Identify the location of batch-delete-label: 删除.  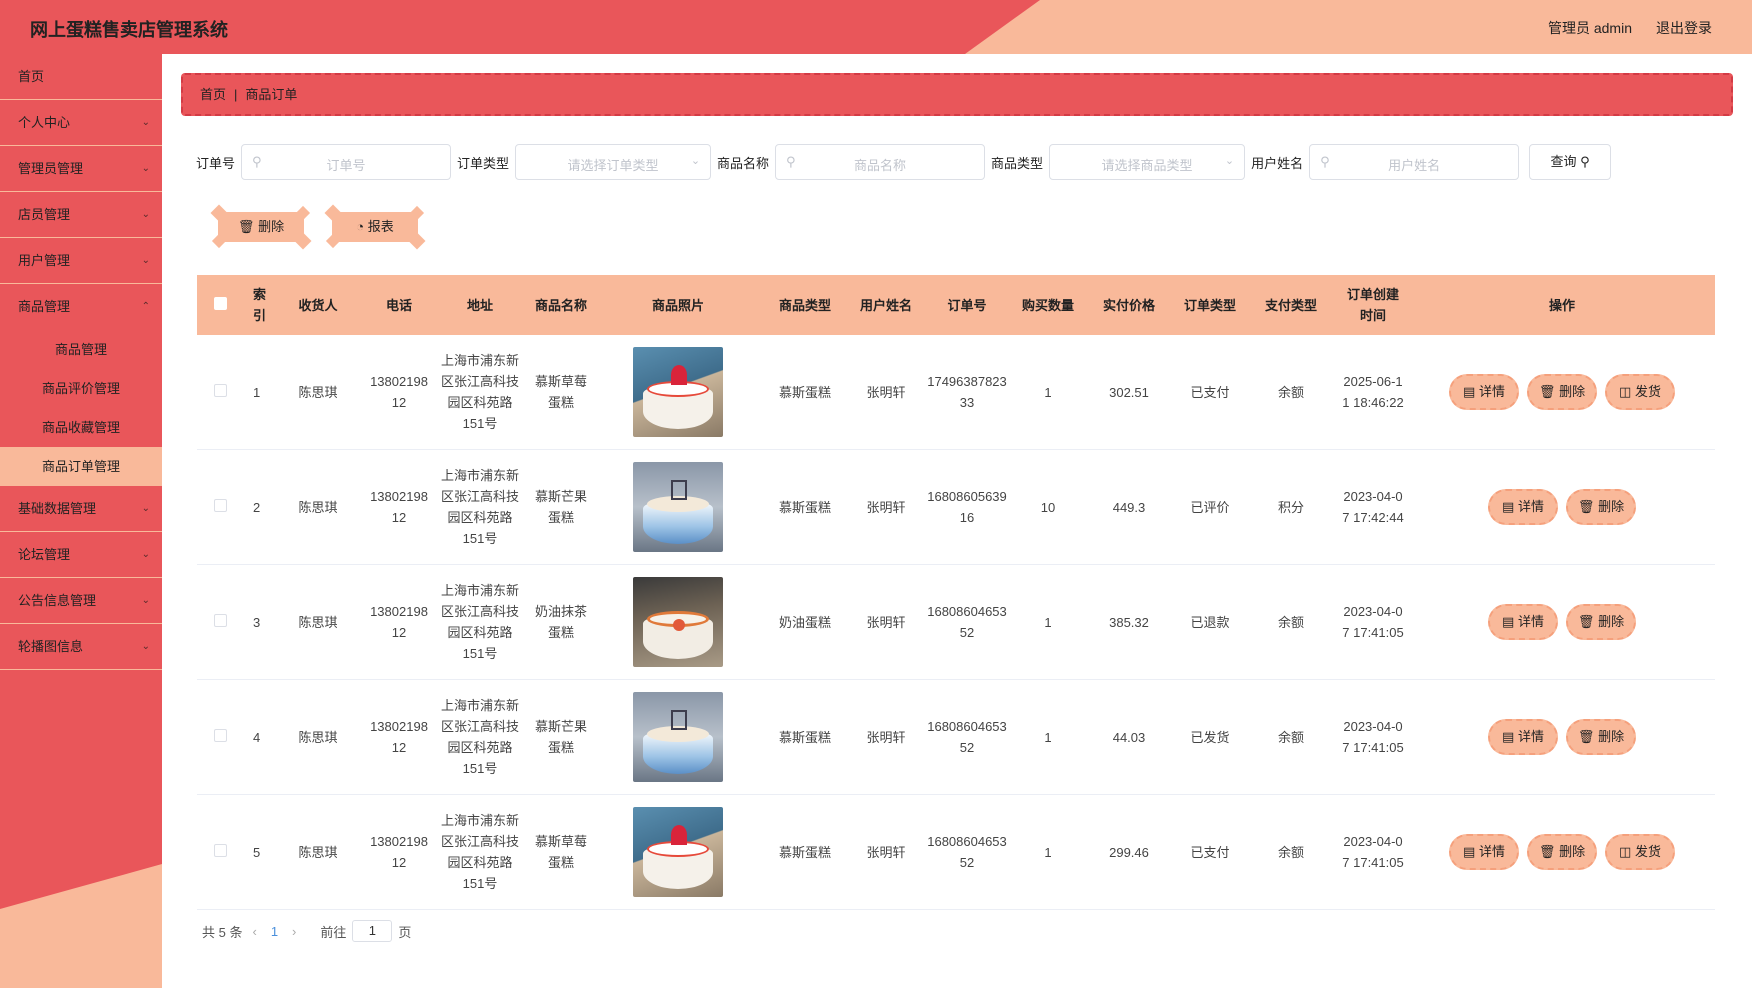
(271, 226).